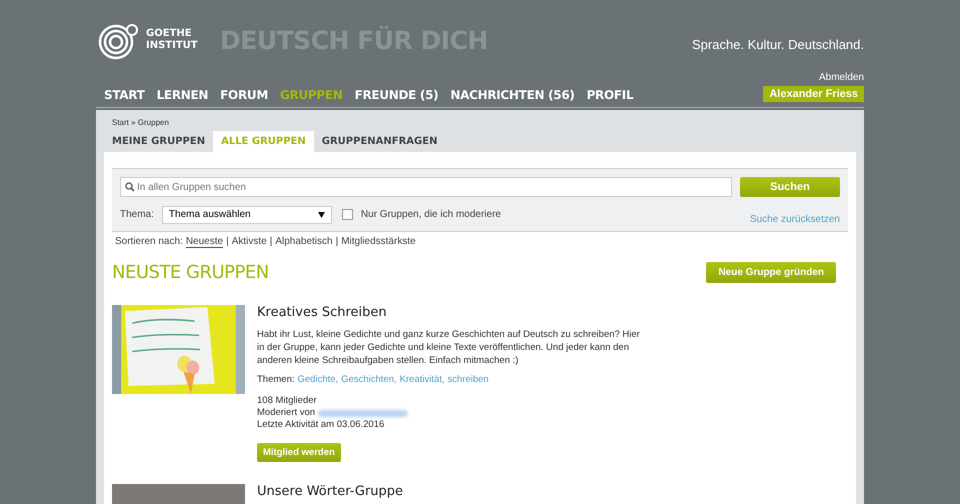  Describe the element at coordinates (426, 187) in the screenshot. I see `search-field: In allen Gruppen suchen` at that location.